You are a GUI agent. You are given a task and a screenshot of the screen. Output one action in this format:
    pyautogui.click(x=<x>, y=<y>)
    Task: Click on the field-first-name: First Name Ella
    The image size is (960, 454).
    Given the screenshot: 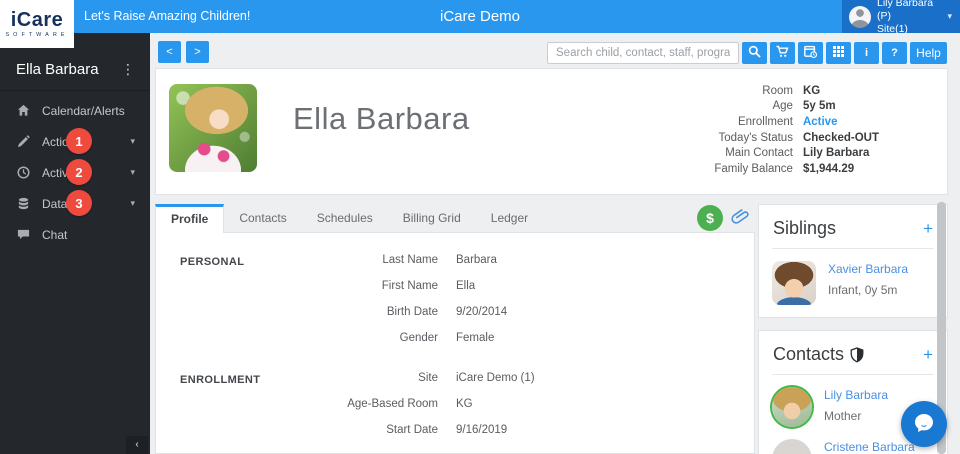 What is the action you would take?
    pyautogui.click(x=428, y=286)
    